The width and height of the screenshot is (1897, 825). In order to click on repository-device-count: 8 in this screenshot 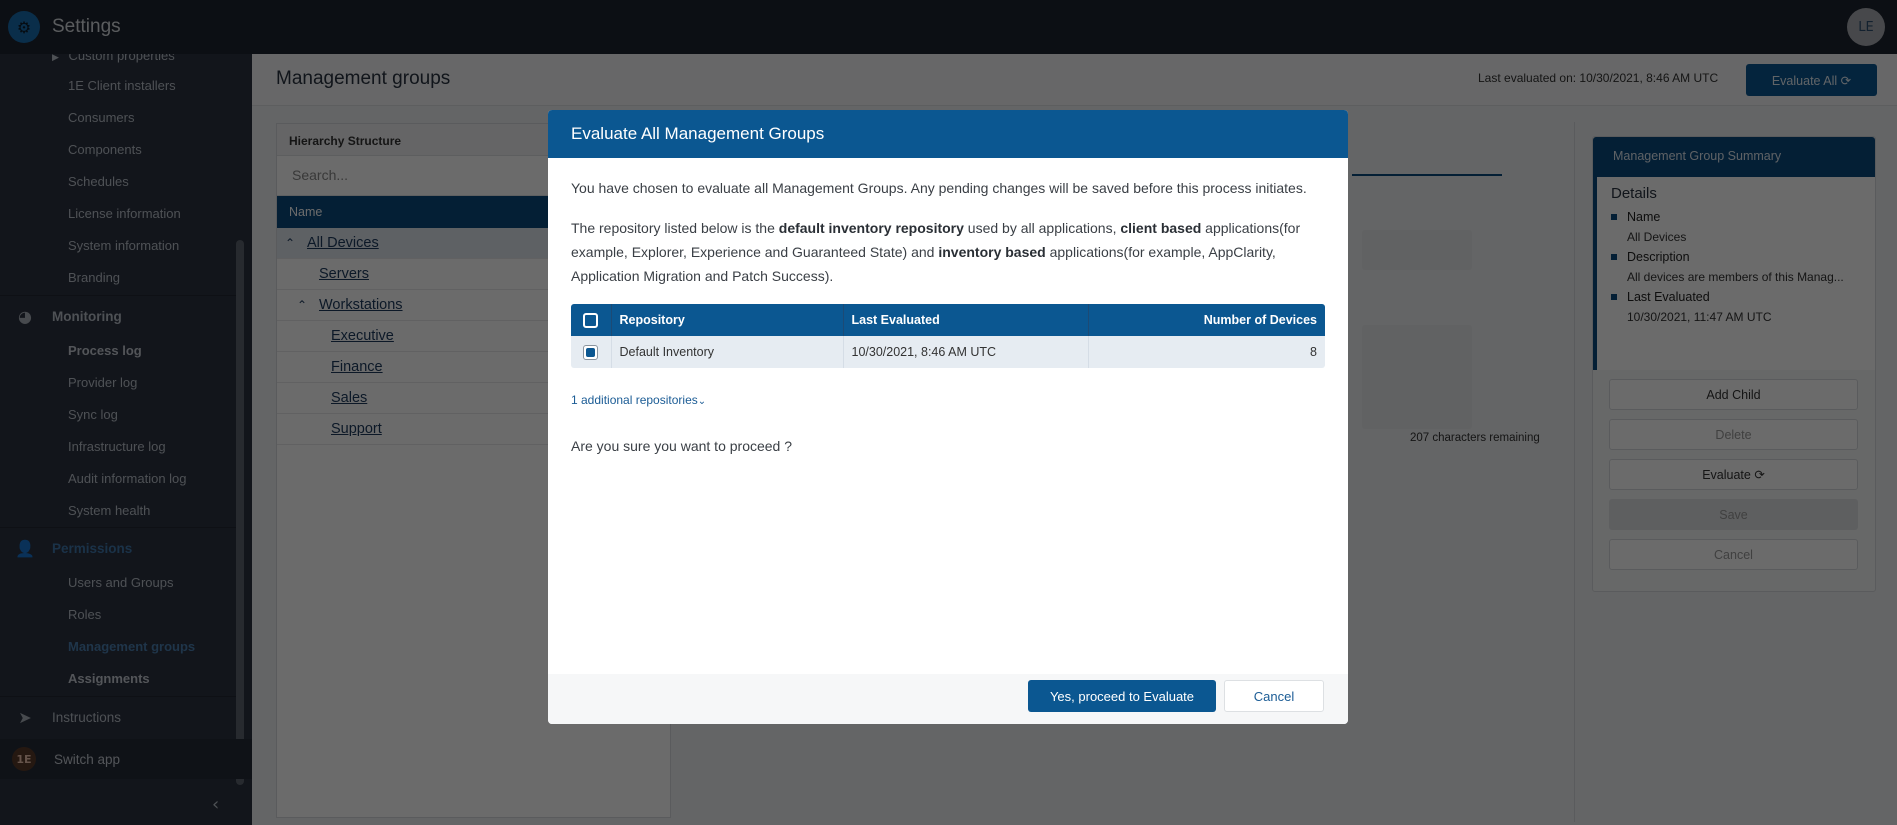, I will do `click(1206, 352)`.